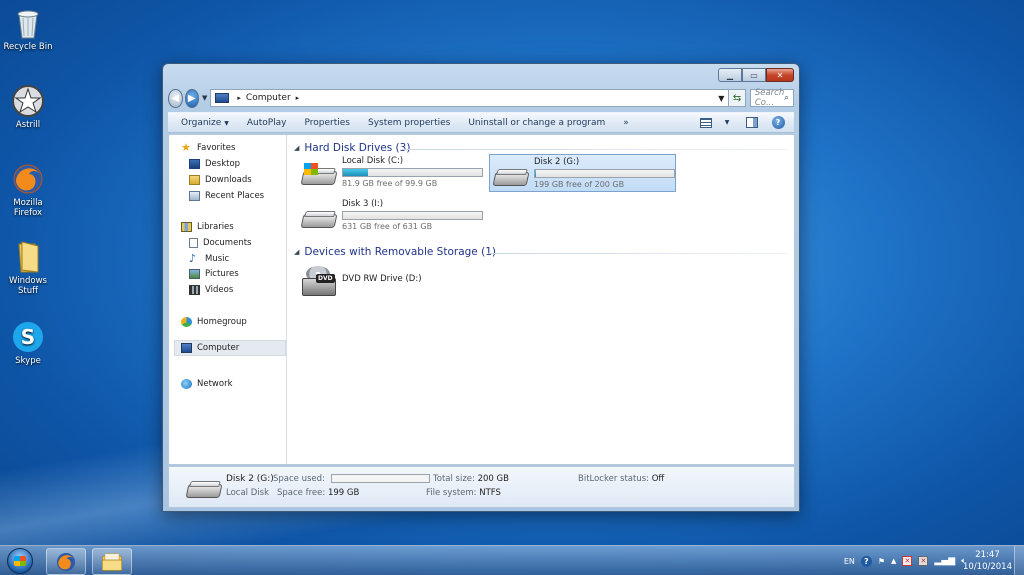  I want to click on close-icon: ✕, so click(780, 75).